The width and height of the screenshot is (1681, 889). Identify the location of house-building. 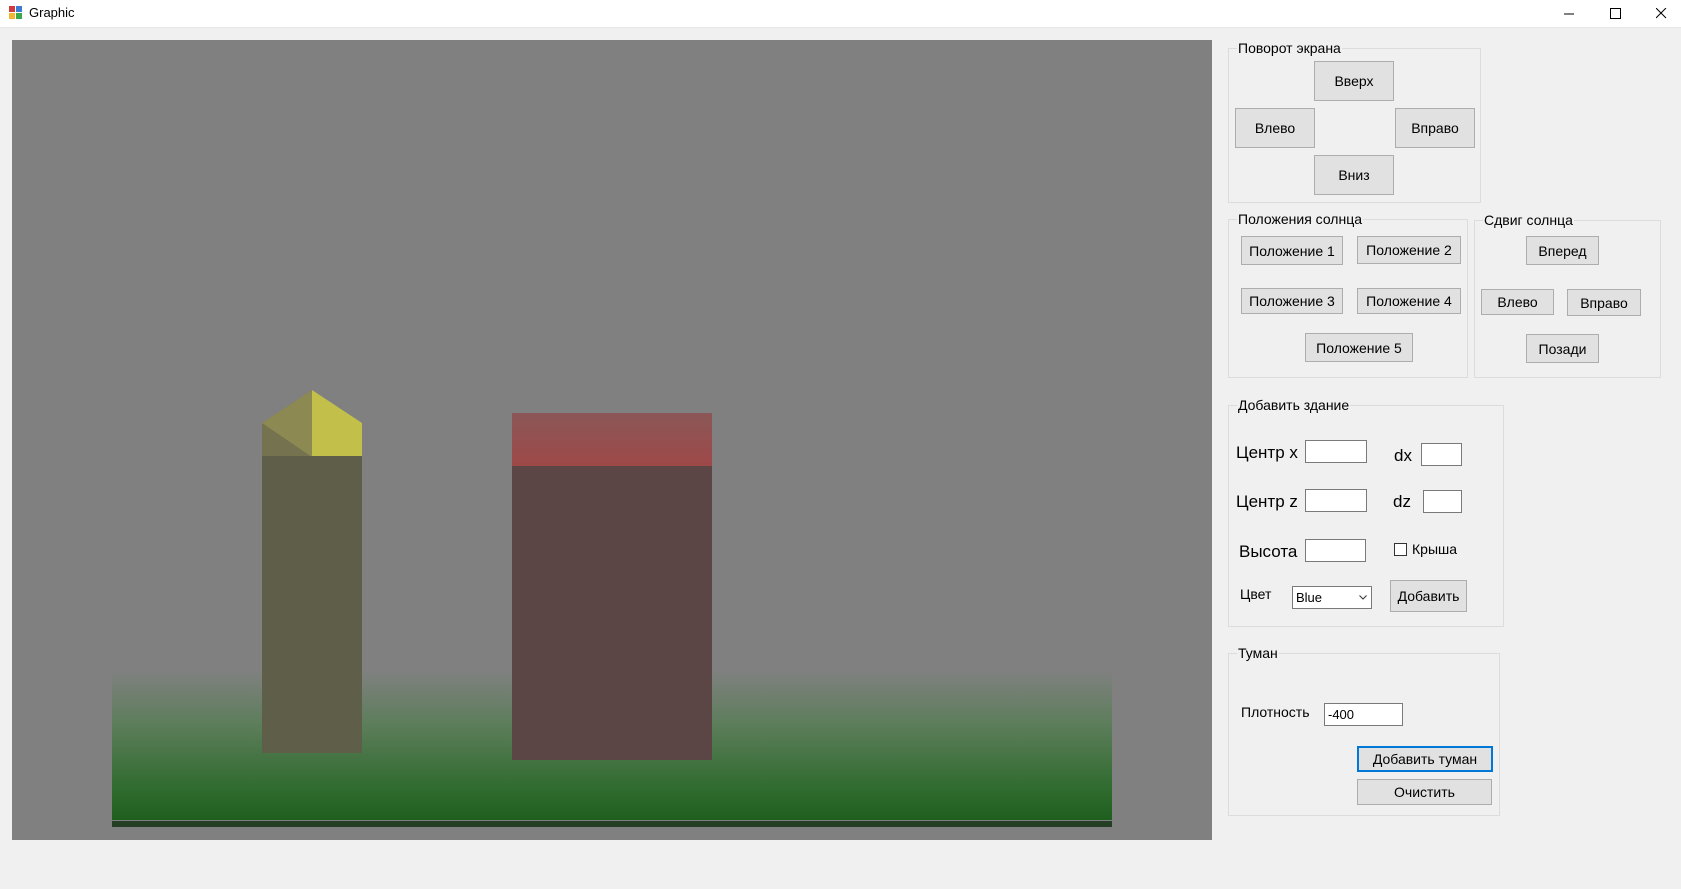
(612, 613).